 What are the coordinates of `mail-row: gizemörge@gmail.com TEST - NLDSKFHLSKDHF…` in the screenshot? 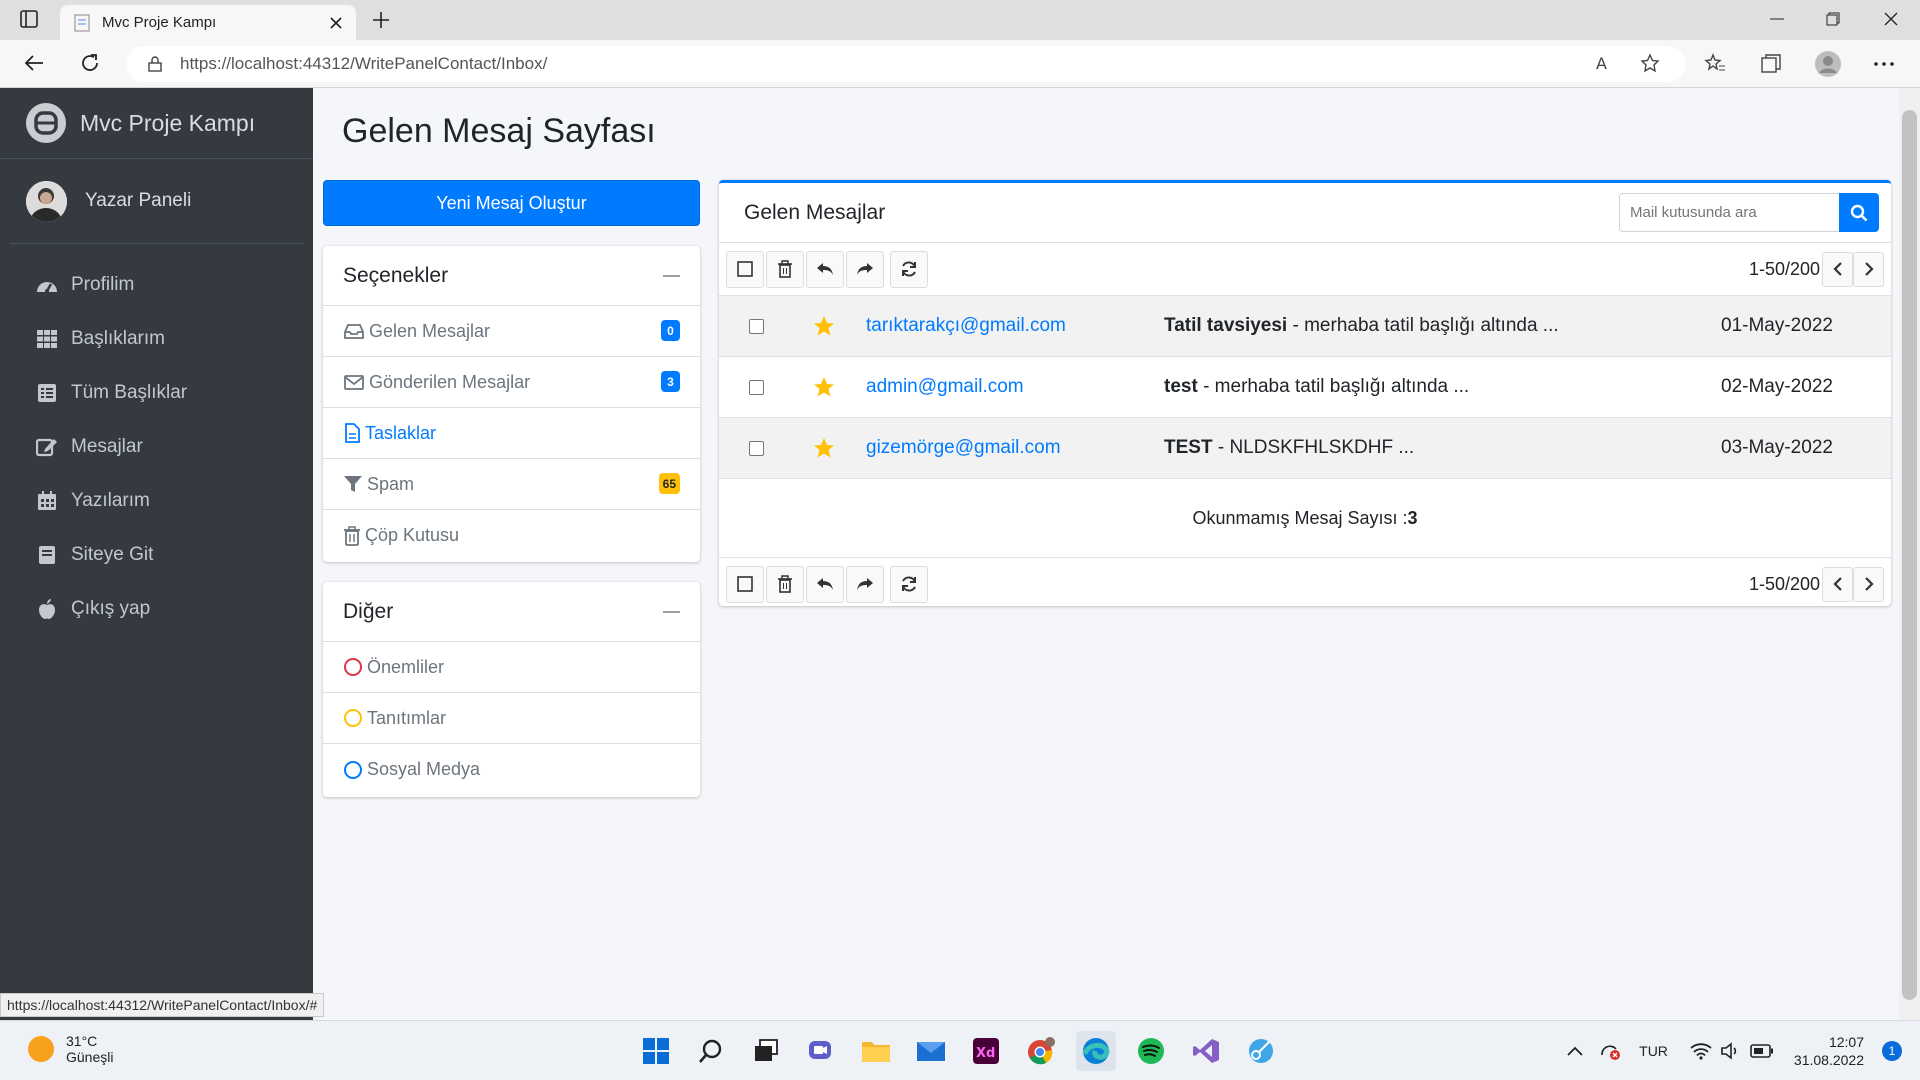 It's located at (1305, 447).